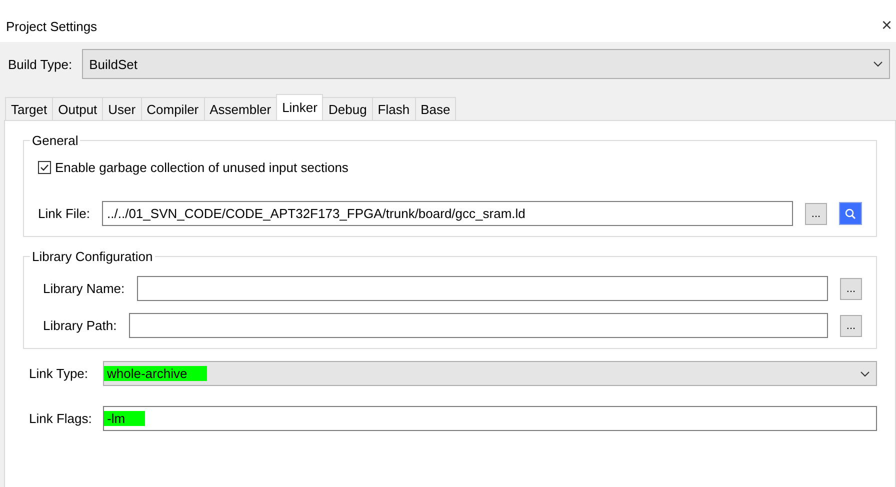 The image size is (896, 487). I want to click on field-label: Link Flags:, so click(61, 418).